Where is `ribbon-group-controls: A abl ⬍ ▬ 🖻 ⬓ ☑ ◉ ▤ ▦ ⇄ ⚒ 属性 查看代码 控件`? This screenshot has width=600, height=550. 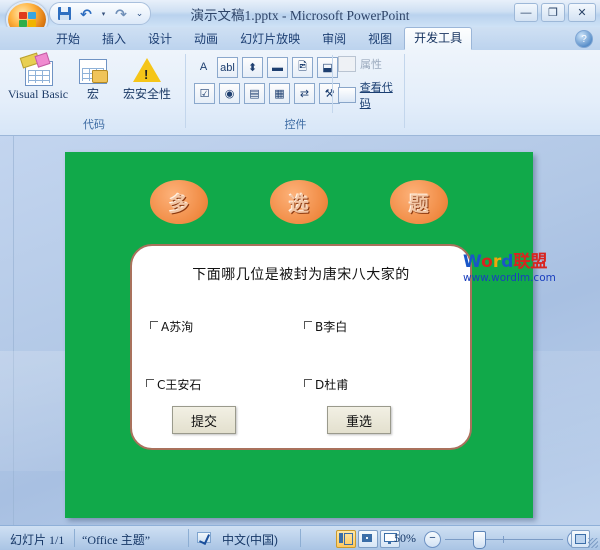
ribbon-group-controls: A abl ⬍ ▬ 🖻 ⬓ ☑ ◉ ▤ ▦ ⇄ ⚒ 属性 查看代码 控件 is located at coordinates (295, 92).